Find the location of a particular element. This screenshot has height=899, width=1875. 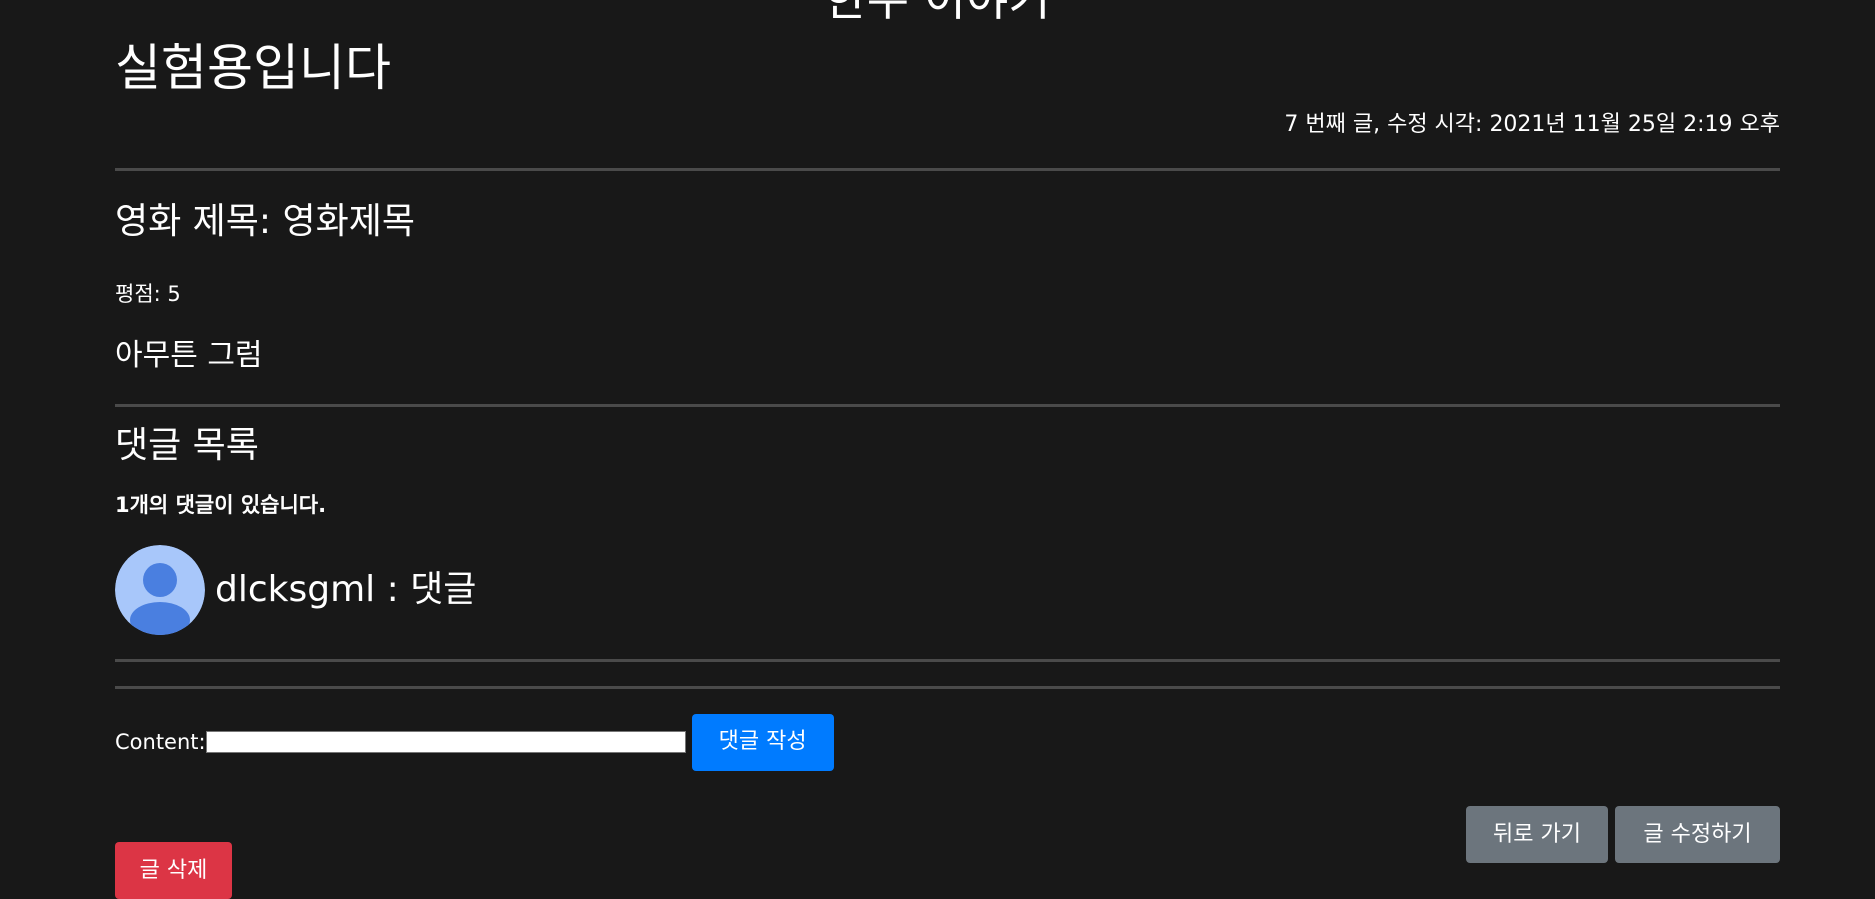

comment-form: Content: 댓글 작성 is located at coordinates (474, 742).